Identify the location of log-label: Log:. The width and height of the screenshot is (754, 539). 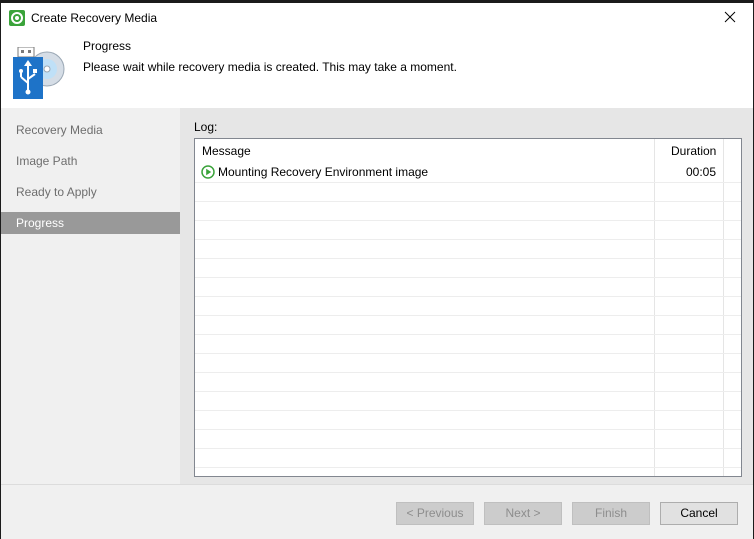
(206, 127).